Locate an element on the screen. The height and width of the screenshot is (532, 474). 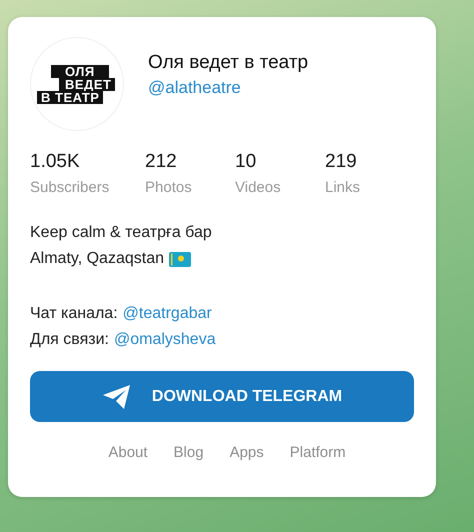
bio-text: Для связи: is located at coordinates (69, 340).